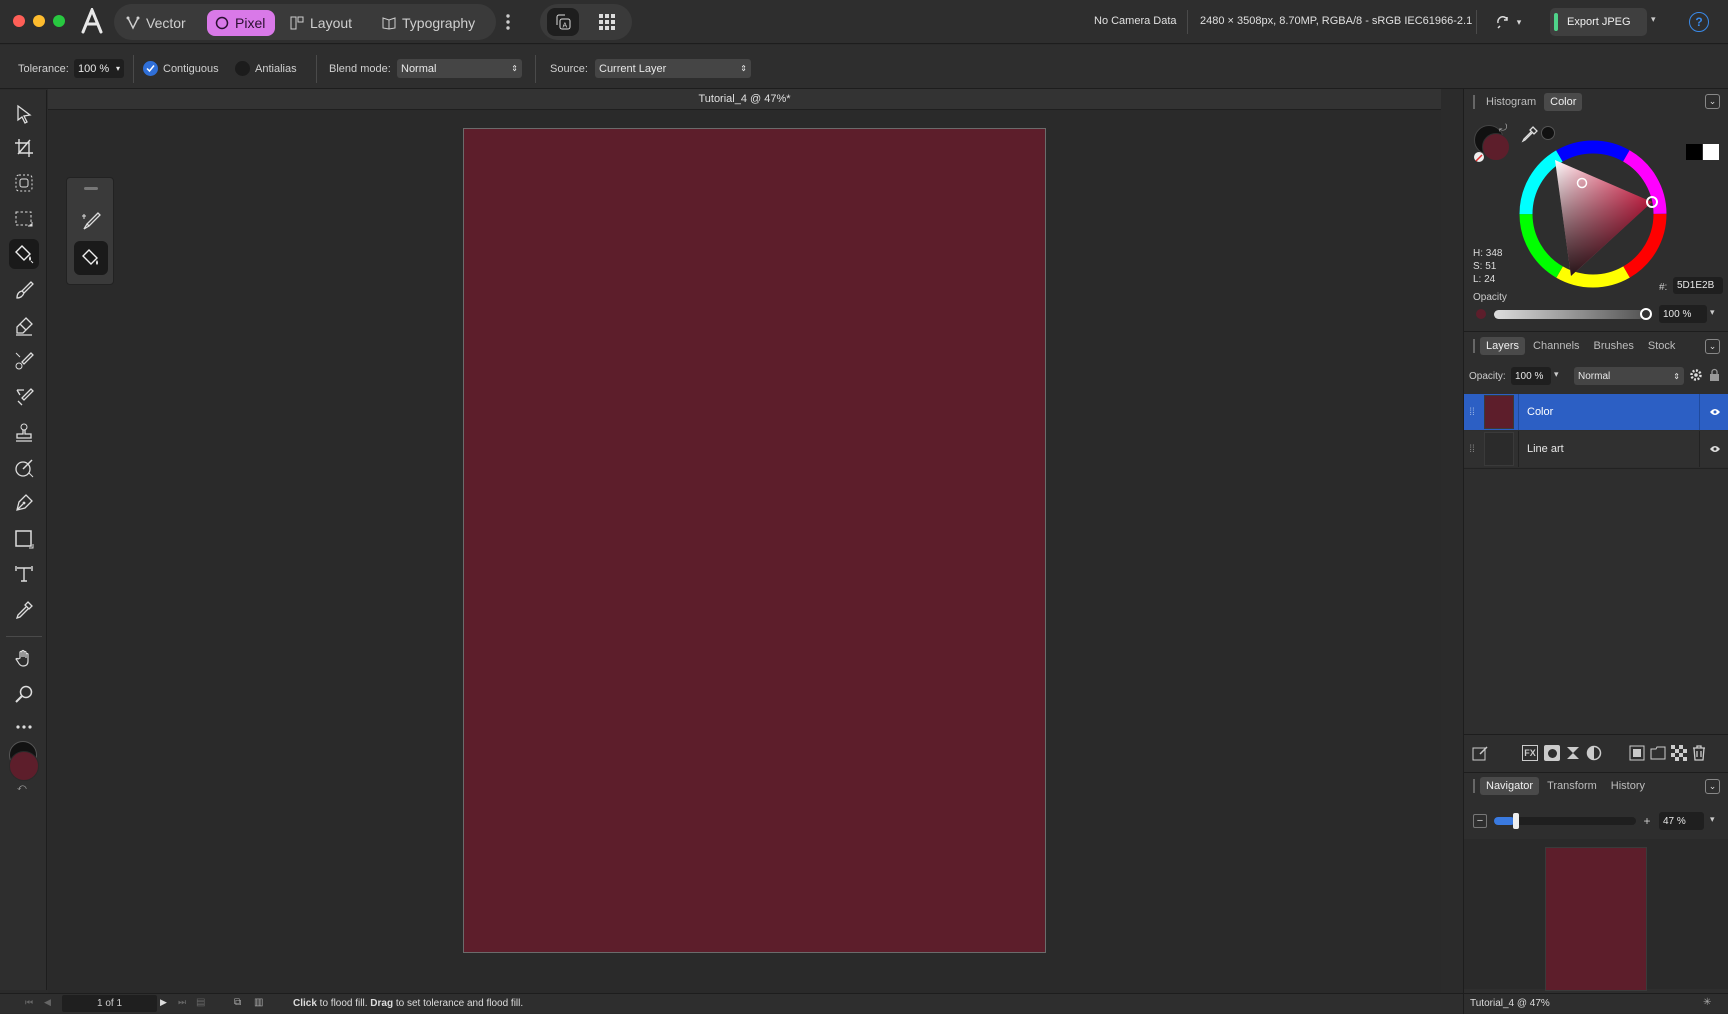 This screenshot has height=1014, width=1728. What do you see at coordinates (1530, 753) in the screenshot?
I see `fx-icon: FX` at bounding box center [1530, 753].